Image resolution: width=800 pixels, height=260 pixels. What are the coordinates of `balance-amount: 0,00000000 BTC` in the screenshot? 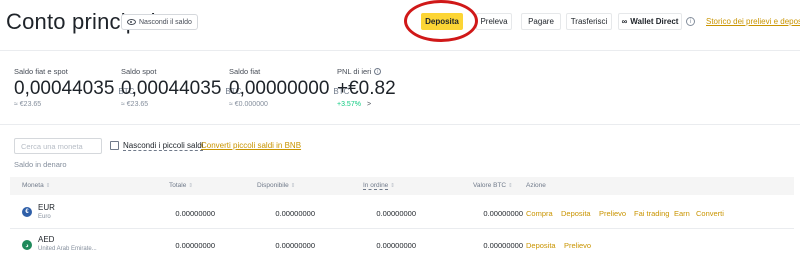 It's located at (289, 89).